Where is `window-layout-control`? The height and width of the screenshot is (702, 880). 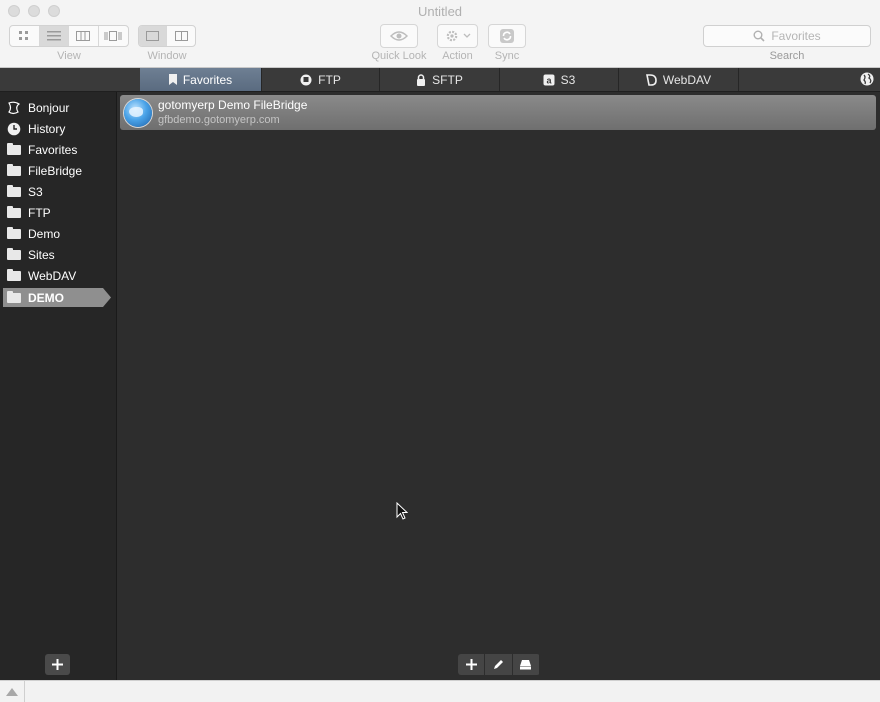
window-layout-control is located at coordinates (167, 36).